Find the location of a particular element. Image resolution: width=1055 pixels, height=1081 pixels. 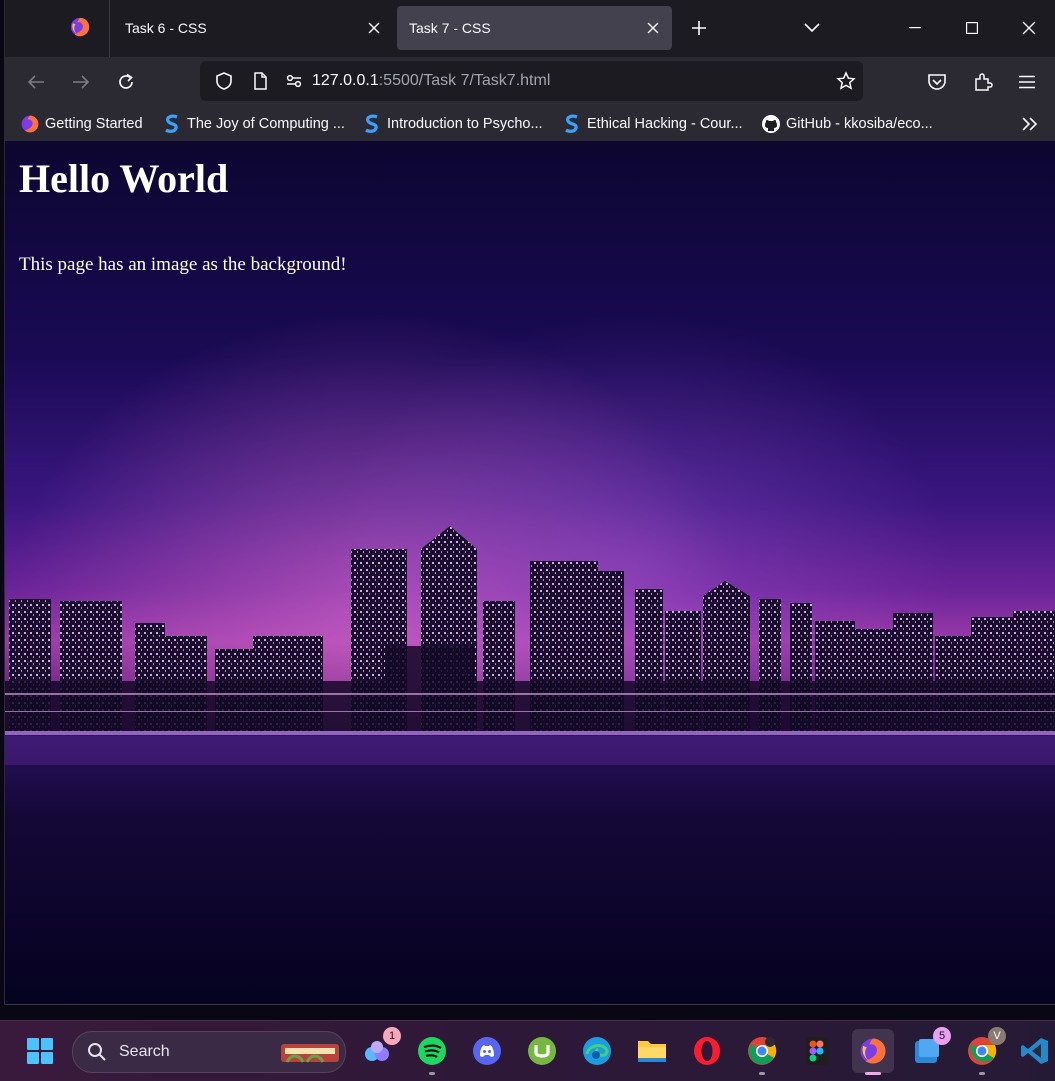

minimize-icon is located at coordinates (915, 28).